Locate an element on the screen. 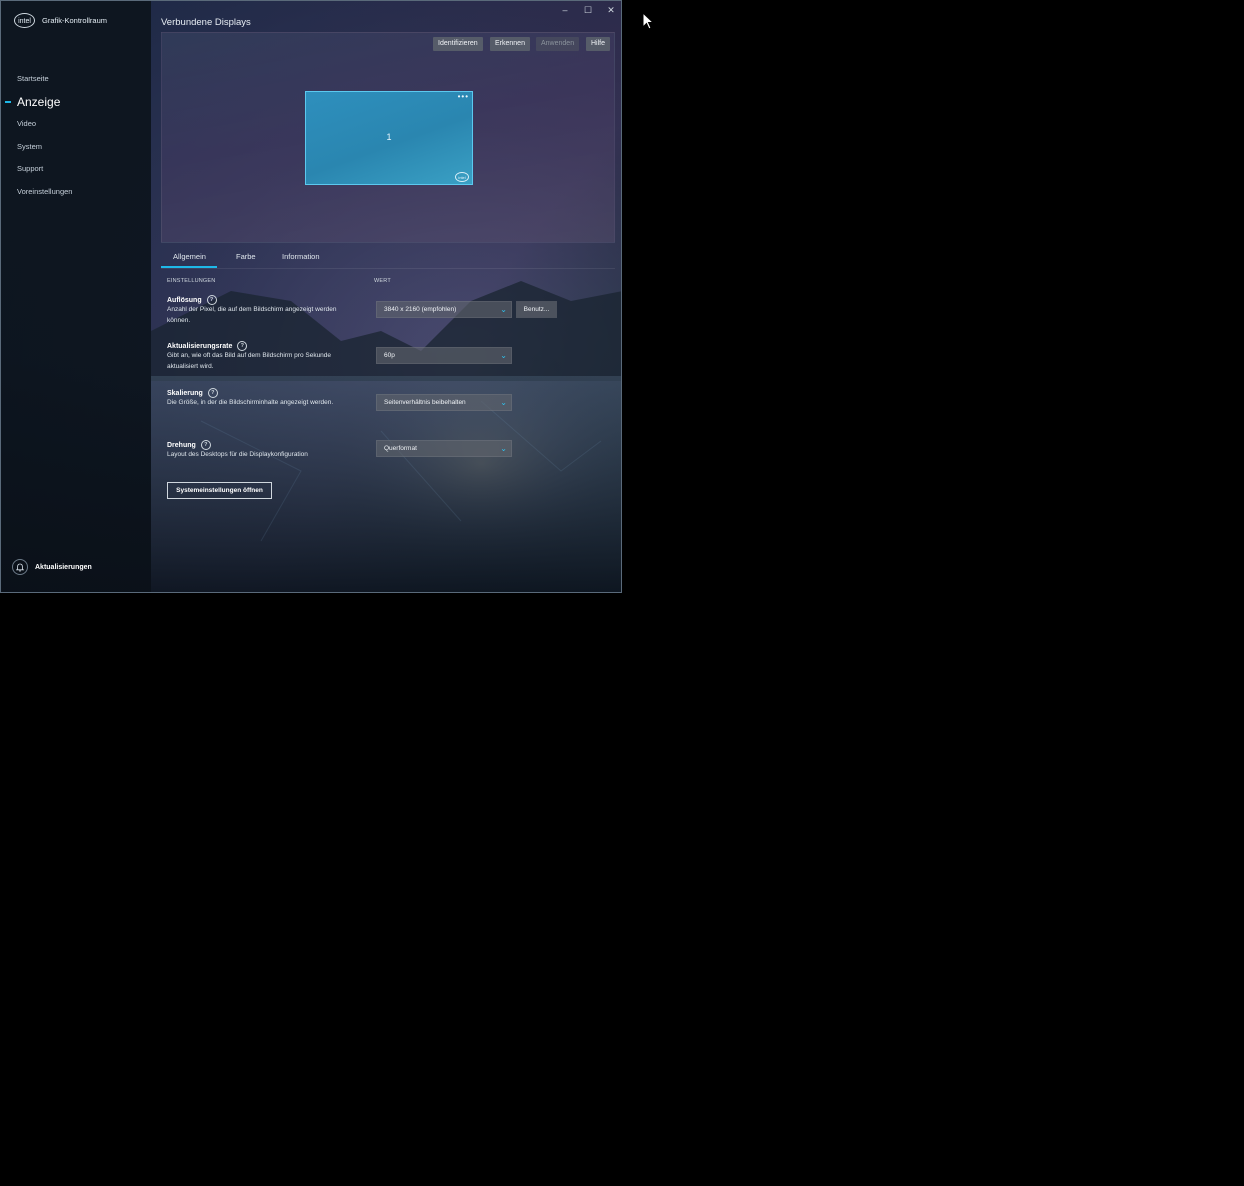  resolution-dropdown: 3840 x 2160 (empfohlen) ⌄ is located at coordinates (444, 309).